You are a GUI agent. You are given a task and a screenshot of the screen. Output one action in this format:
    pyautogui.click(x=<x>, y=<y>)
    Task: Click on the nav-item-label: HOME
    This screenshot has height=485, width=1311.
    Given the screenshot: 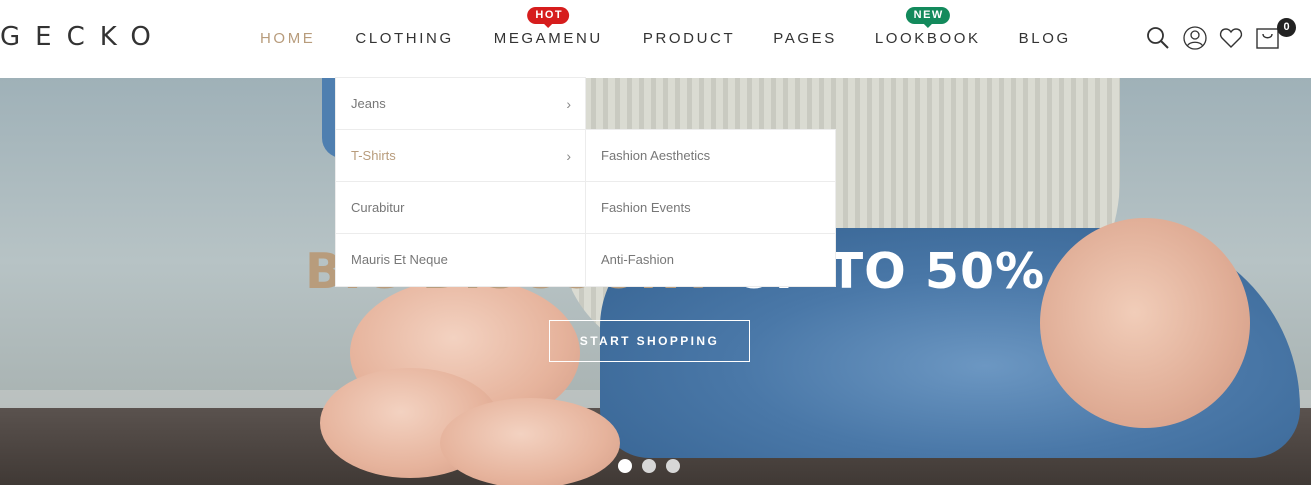 What is the action you would take?
    pyautogui.click(x=288, y=38)
    